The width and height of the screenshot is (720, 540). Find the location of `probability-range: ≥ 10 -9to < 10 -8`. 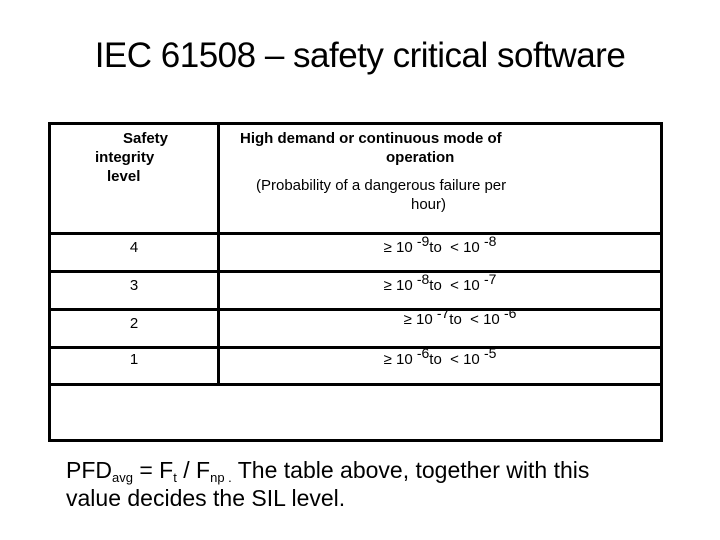

probability-range: ≥ 10 -9to < 10 -8 is located at coordinates (440, 245).